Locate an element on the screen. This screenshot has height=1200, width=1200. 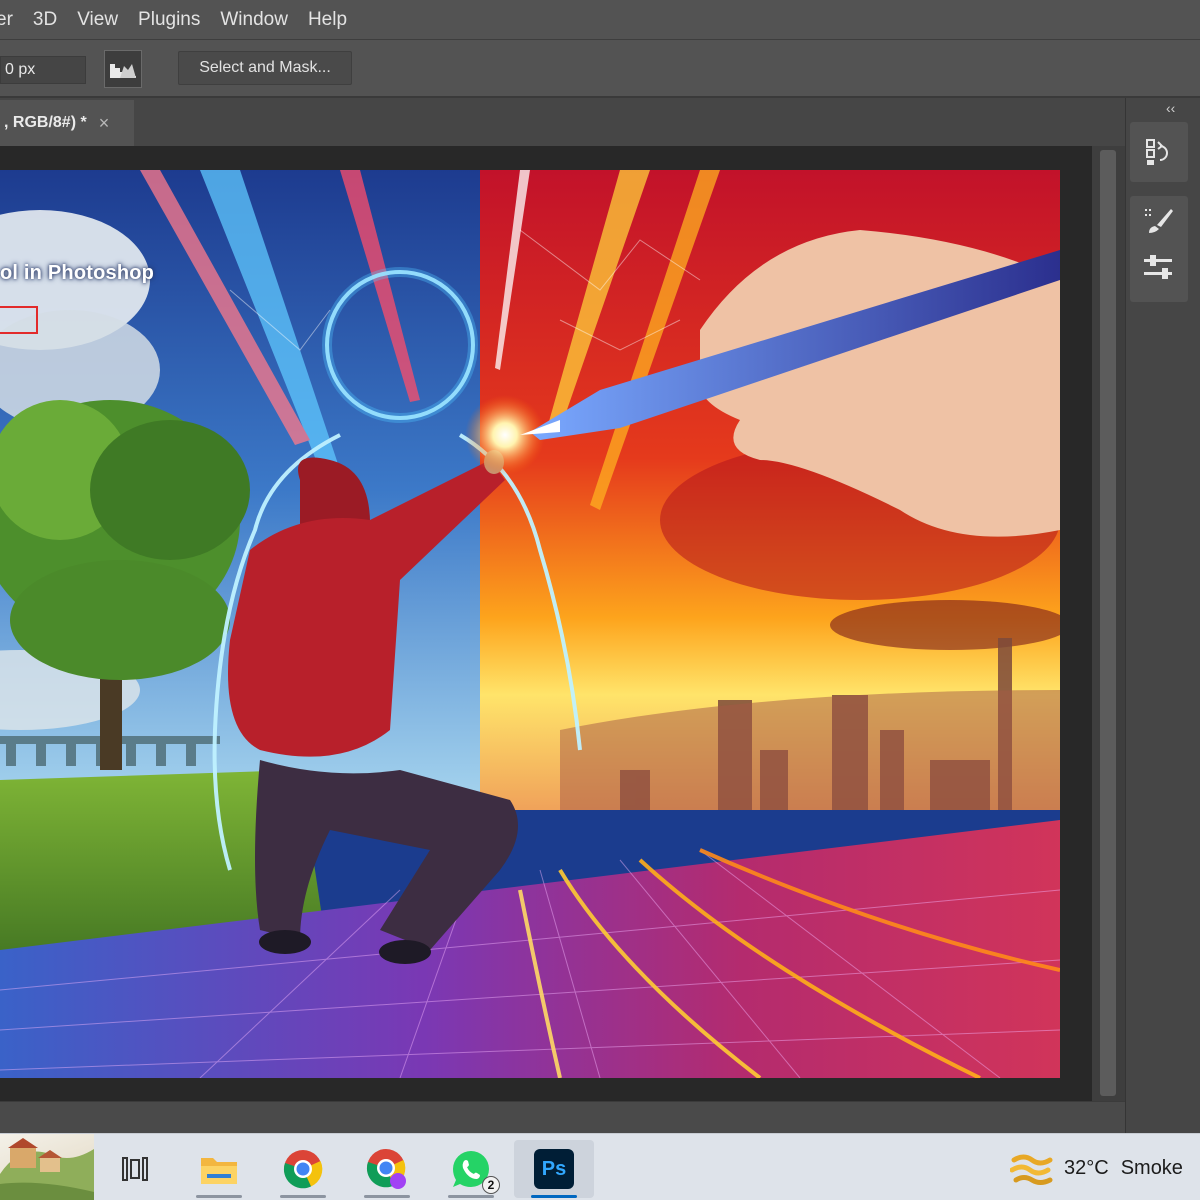
scroll-thumb is located at coordinates (1108, 623).